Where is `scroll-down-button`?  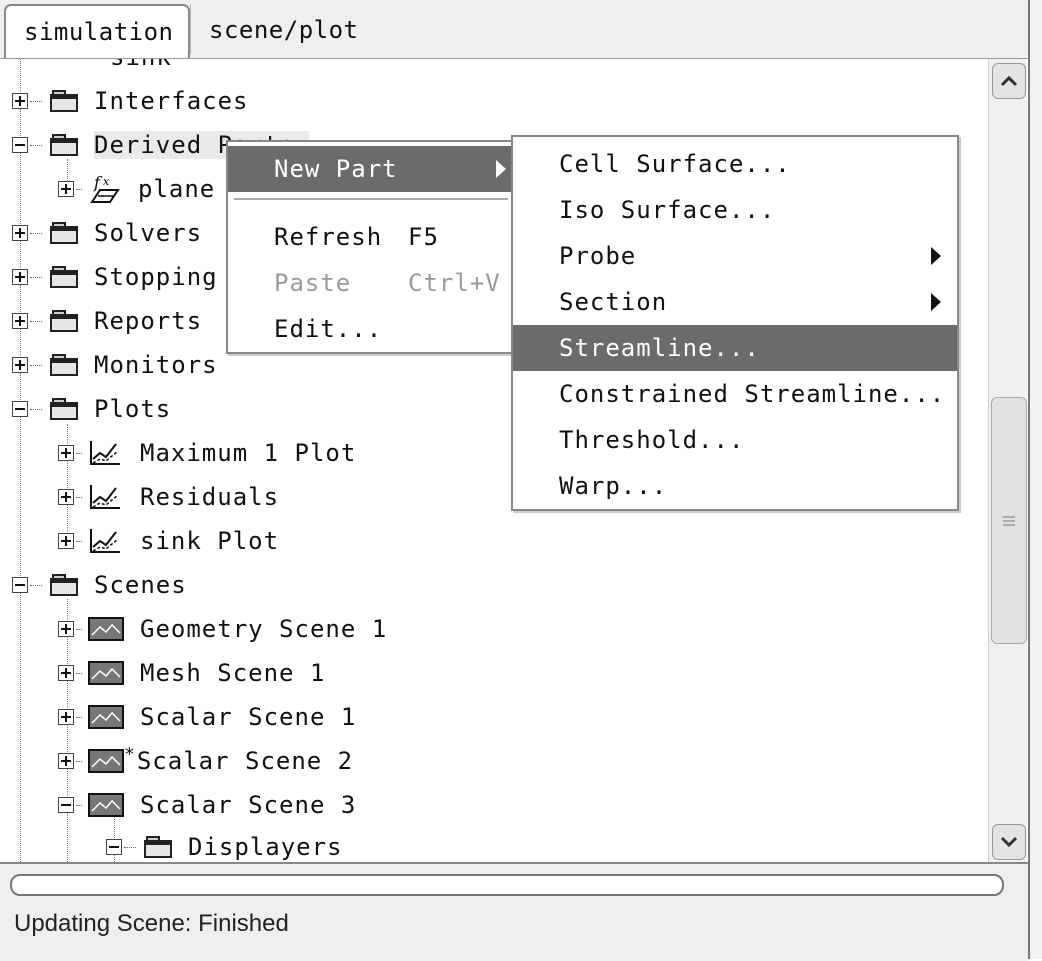
scroll-down-button is located at coordinates (1009, 842).